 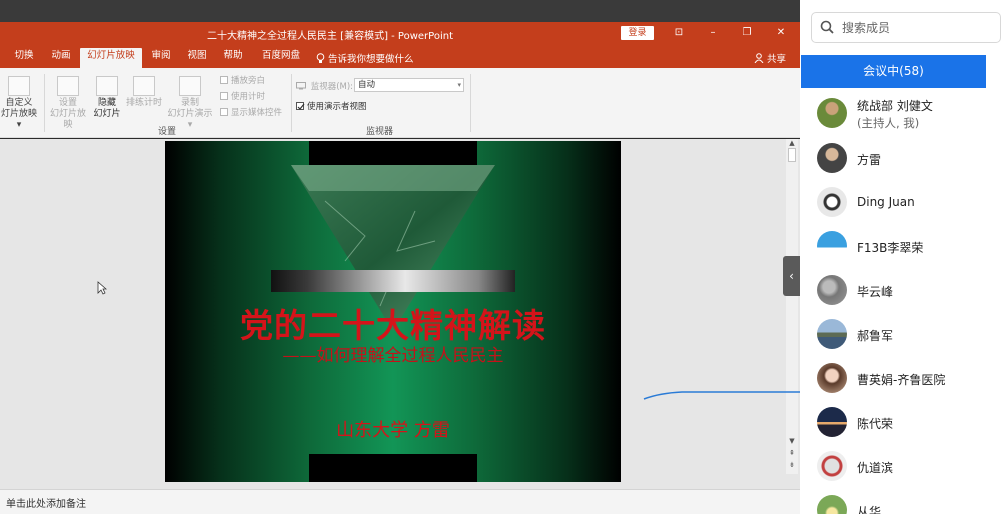 I want to click on member-name: 陈代荣, so click(x=875, y=424).